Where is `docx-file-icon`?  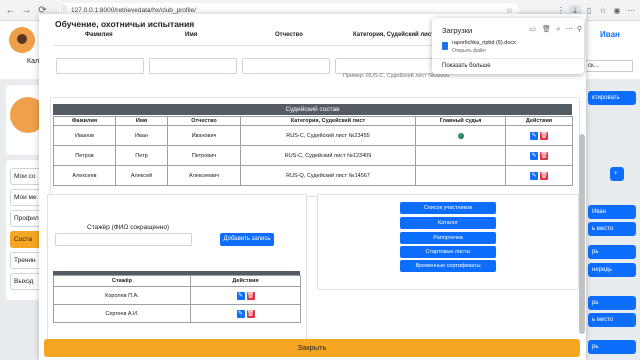
docx-file-icon is located at coordinates (445, 46).